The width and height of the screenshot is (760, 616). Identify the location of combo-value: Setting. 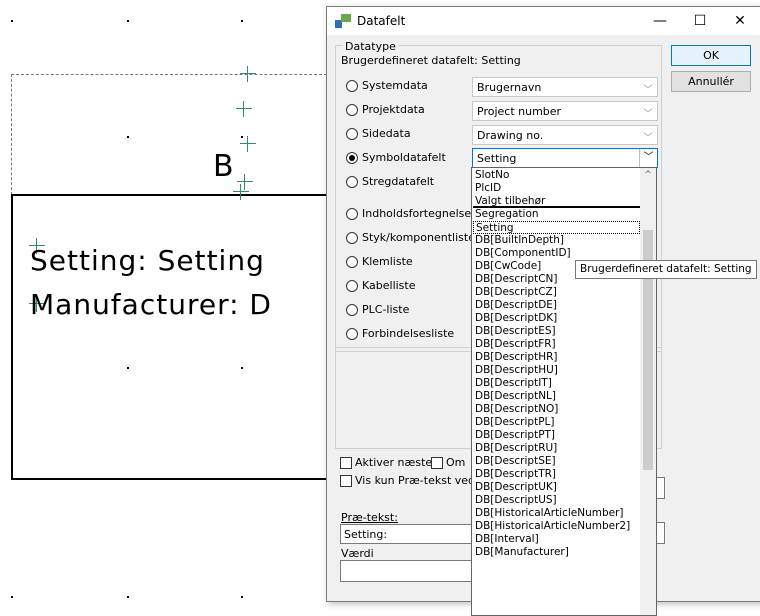
(497, 158).